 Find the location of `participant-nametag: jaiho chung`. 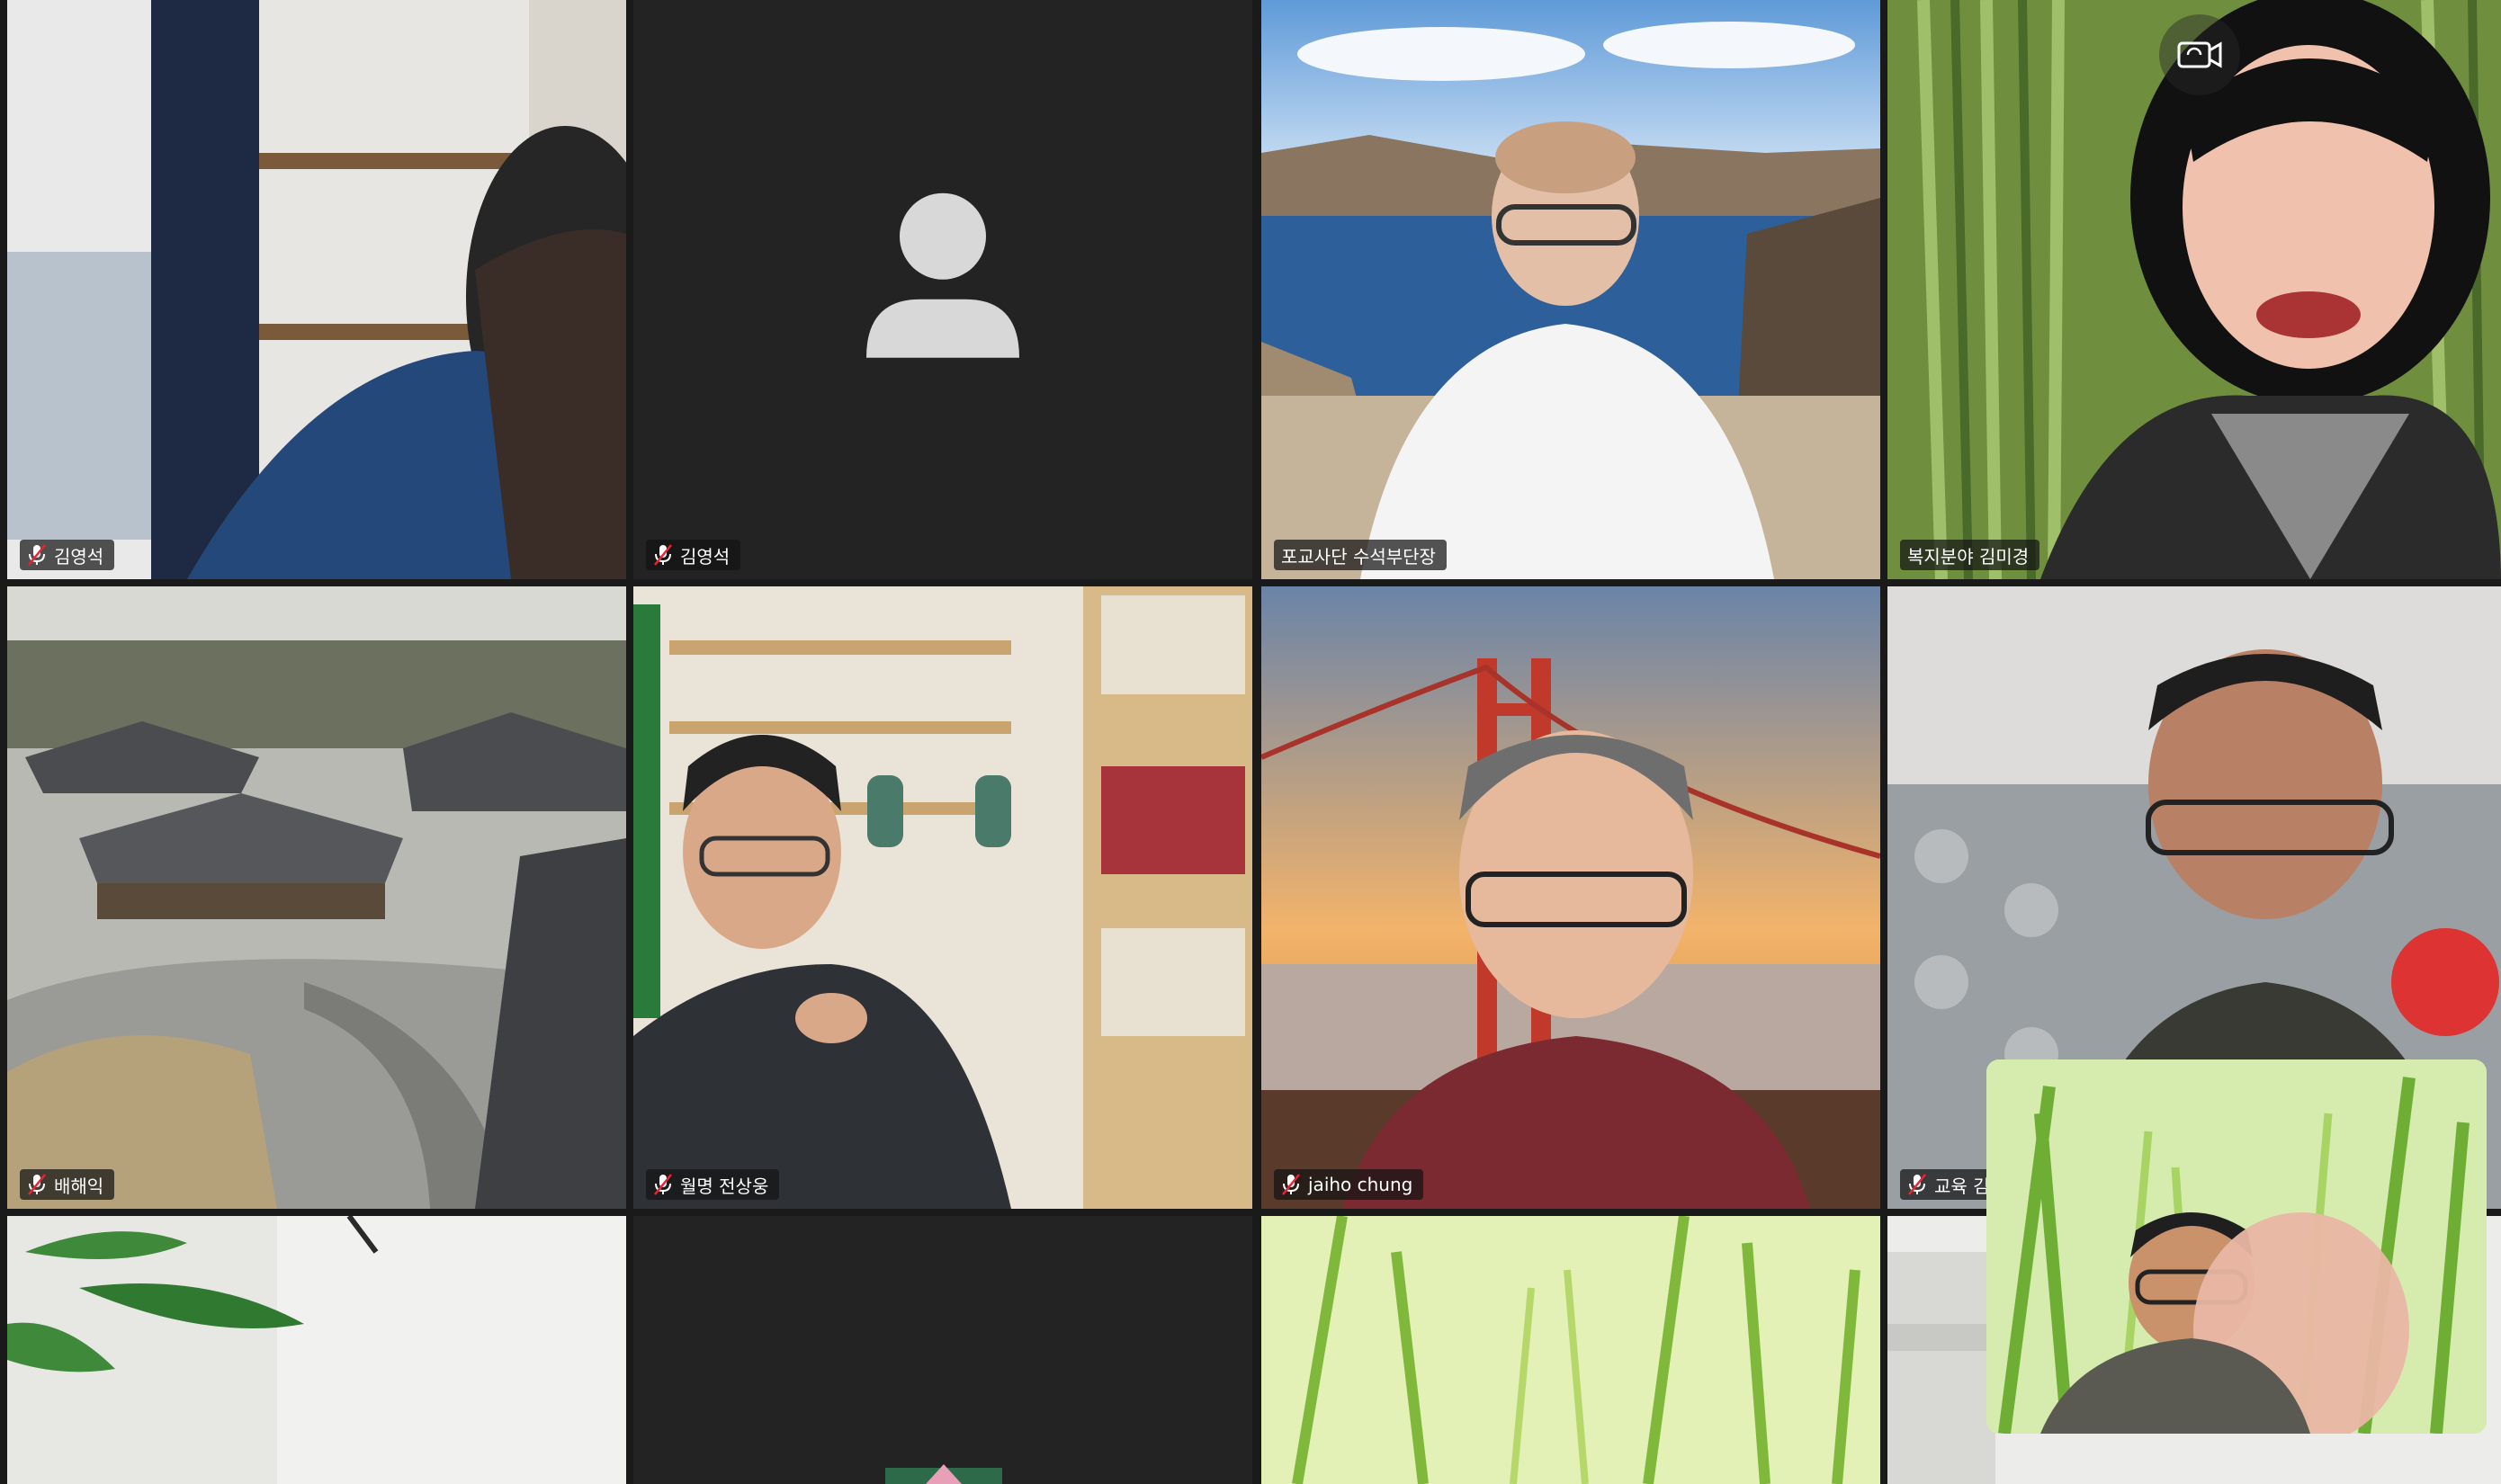

participant-nametag: jaiho chung is located at coordinates (1349, 1184).